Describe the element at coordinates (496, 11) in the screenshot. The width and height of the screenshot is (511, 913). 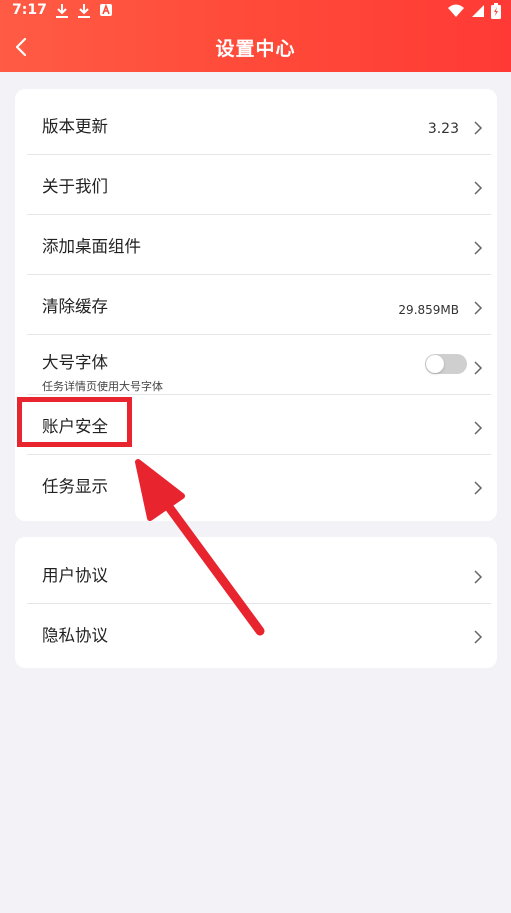
I see `battery-charging-icon` at that location.